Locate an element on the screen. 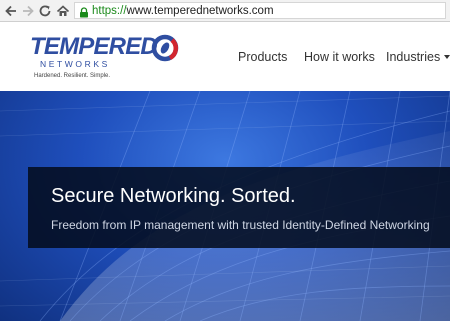 This screenshot has height=321, width=450. back-arrow-icon is located at coordinates (11, 11).